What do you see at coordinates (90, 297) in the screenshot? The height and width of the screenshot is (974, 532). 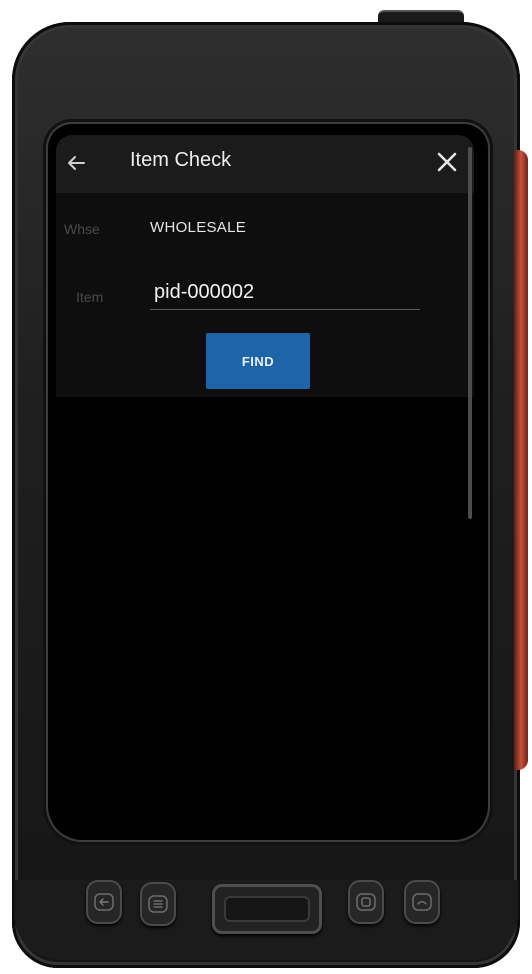 I see `item-label: Item` at bounding box center [90, 297].